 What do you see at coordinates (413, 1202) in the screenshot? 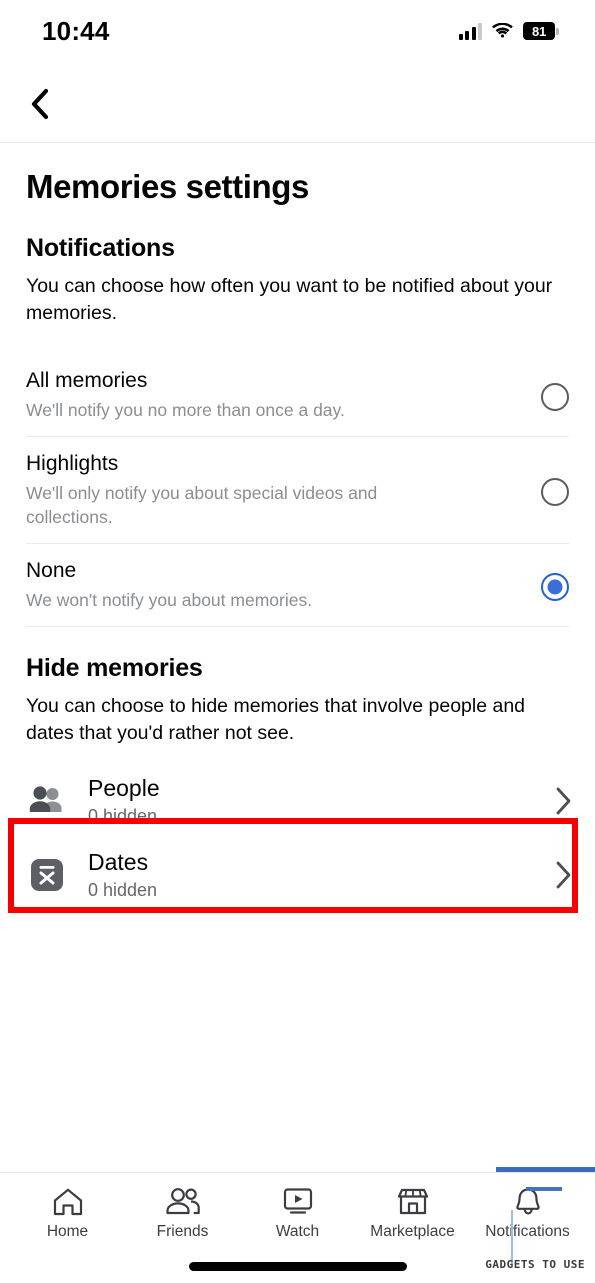
I see `marketplace-store-icon` at bounding box center [413, 1202].